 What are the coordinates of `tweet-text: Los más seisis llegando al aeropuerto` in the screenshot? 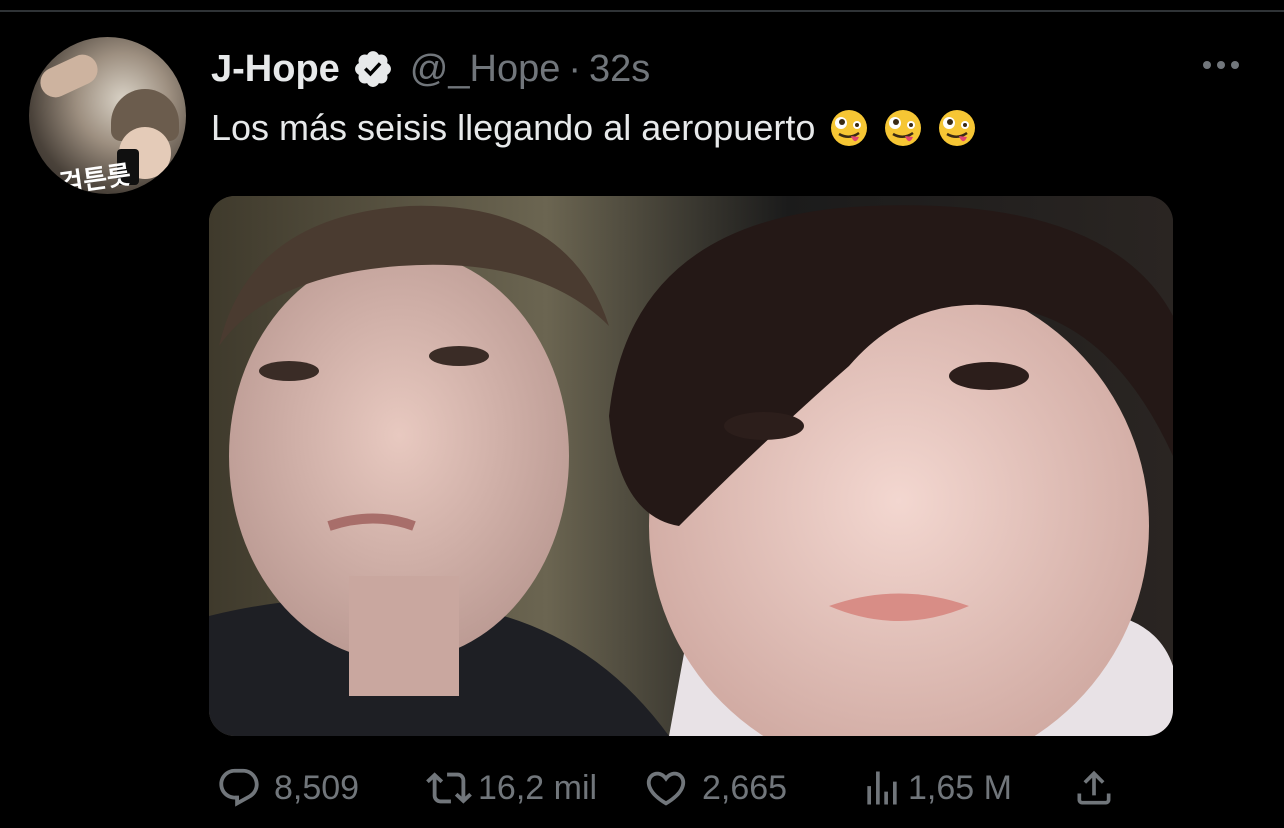 It's located at (594, 128).